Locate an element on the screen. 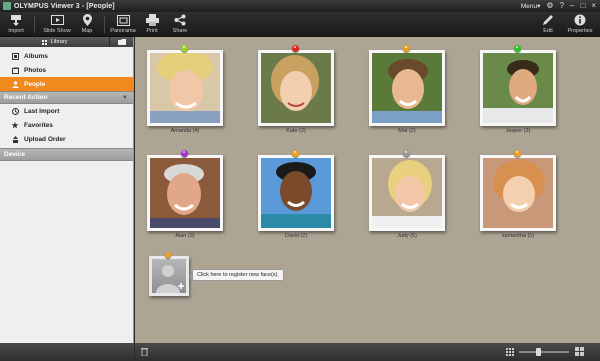 The width and height of the screenshot is (600, 361). person-icon is located at coordinates (15, 84).